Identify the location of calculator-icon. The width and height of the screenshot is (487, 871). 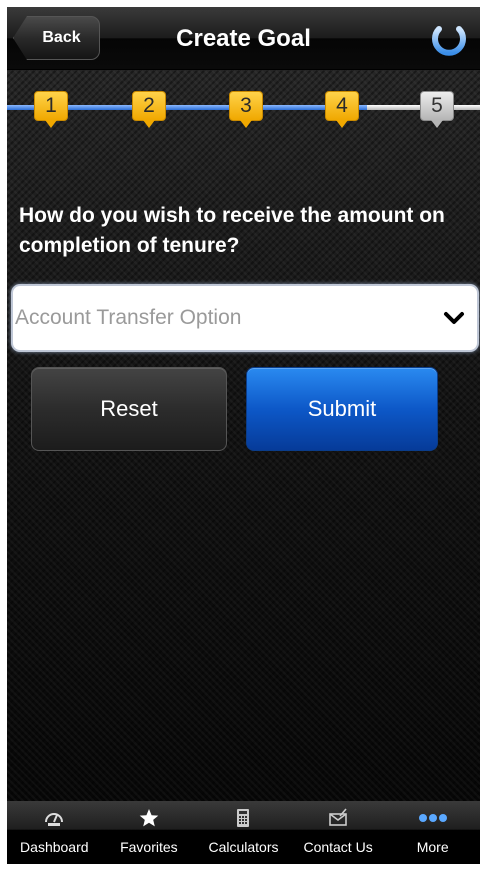
(243, 818).